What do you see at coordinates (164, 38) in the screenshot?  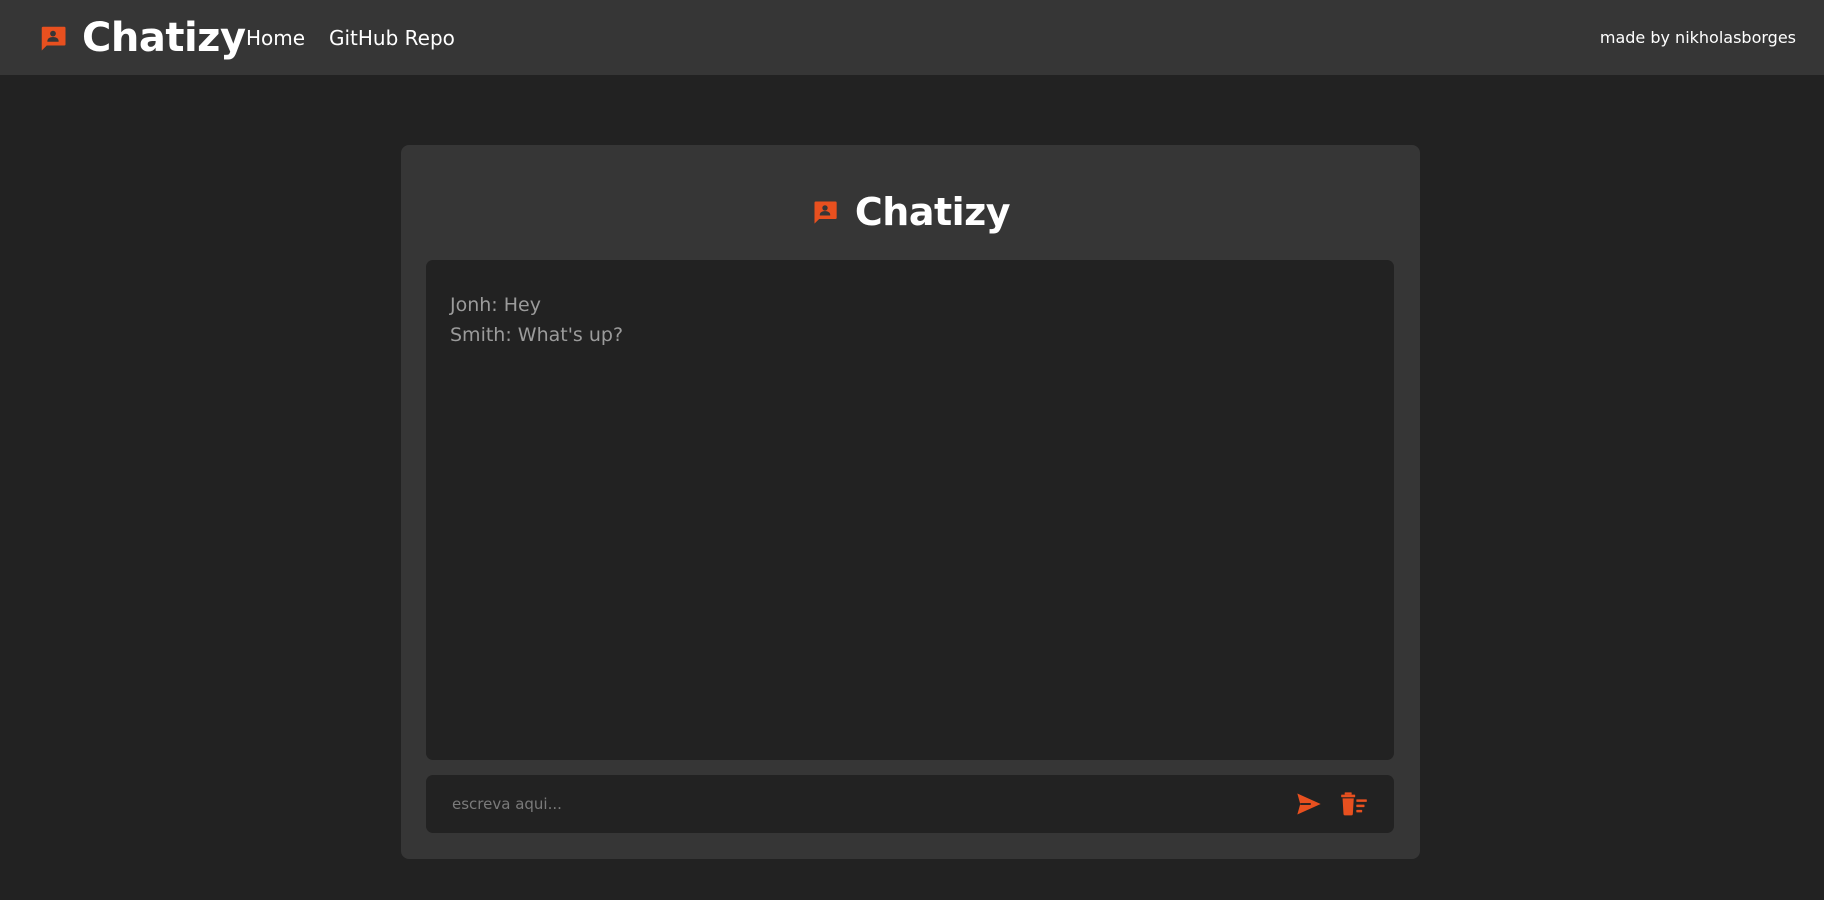 I see `brand-name: Chatizy` at bounding box center [164, 38].